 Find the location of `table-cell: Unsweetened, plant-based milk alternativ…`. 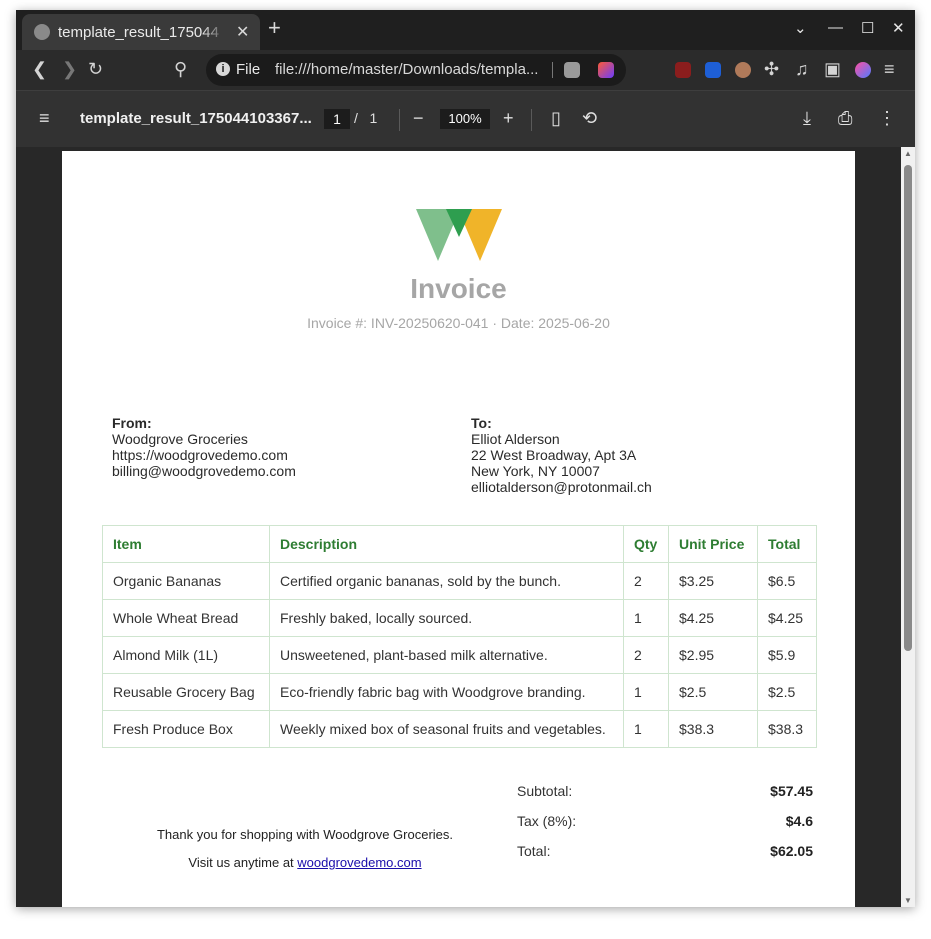

table-cell: Unsweetened, plant-based milk alternativ… is located at coordinates (446, 655).